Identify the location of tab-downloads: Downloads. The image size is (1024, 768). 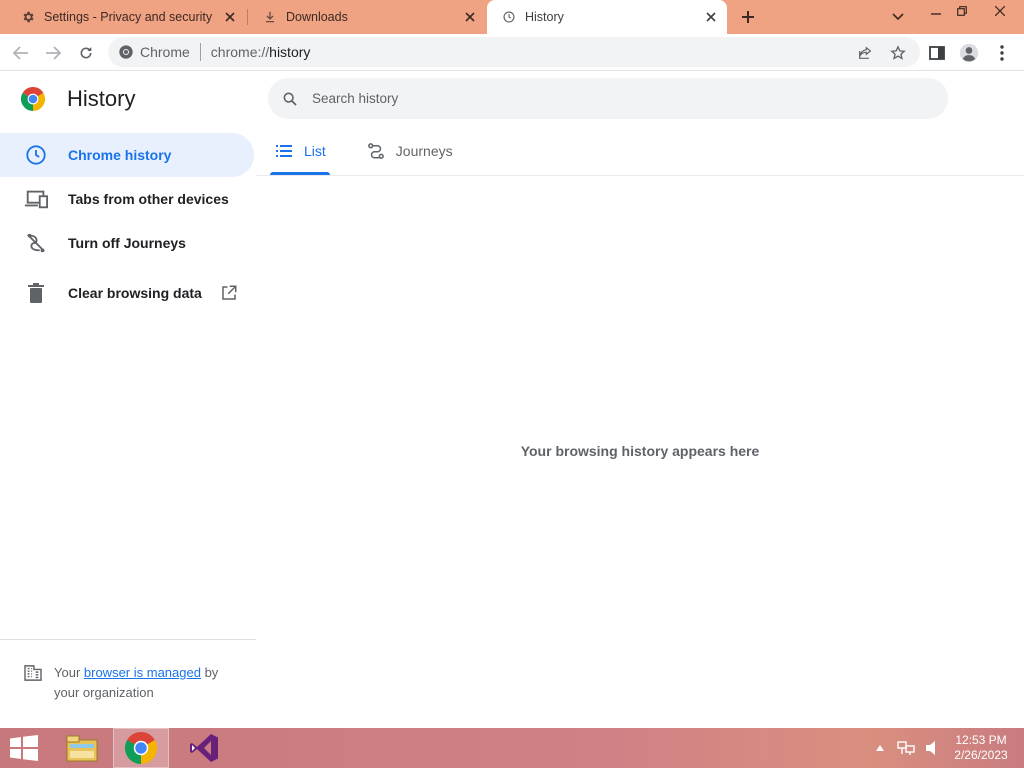
(367, 17).